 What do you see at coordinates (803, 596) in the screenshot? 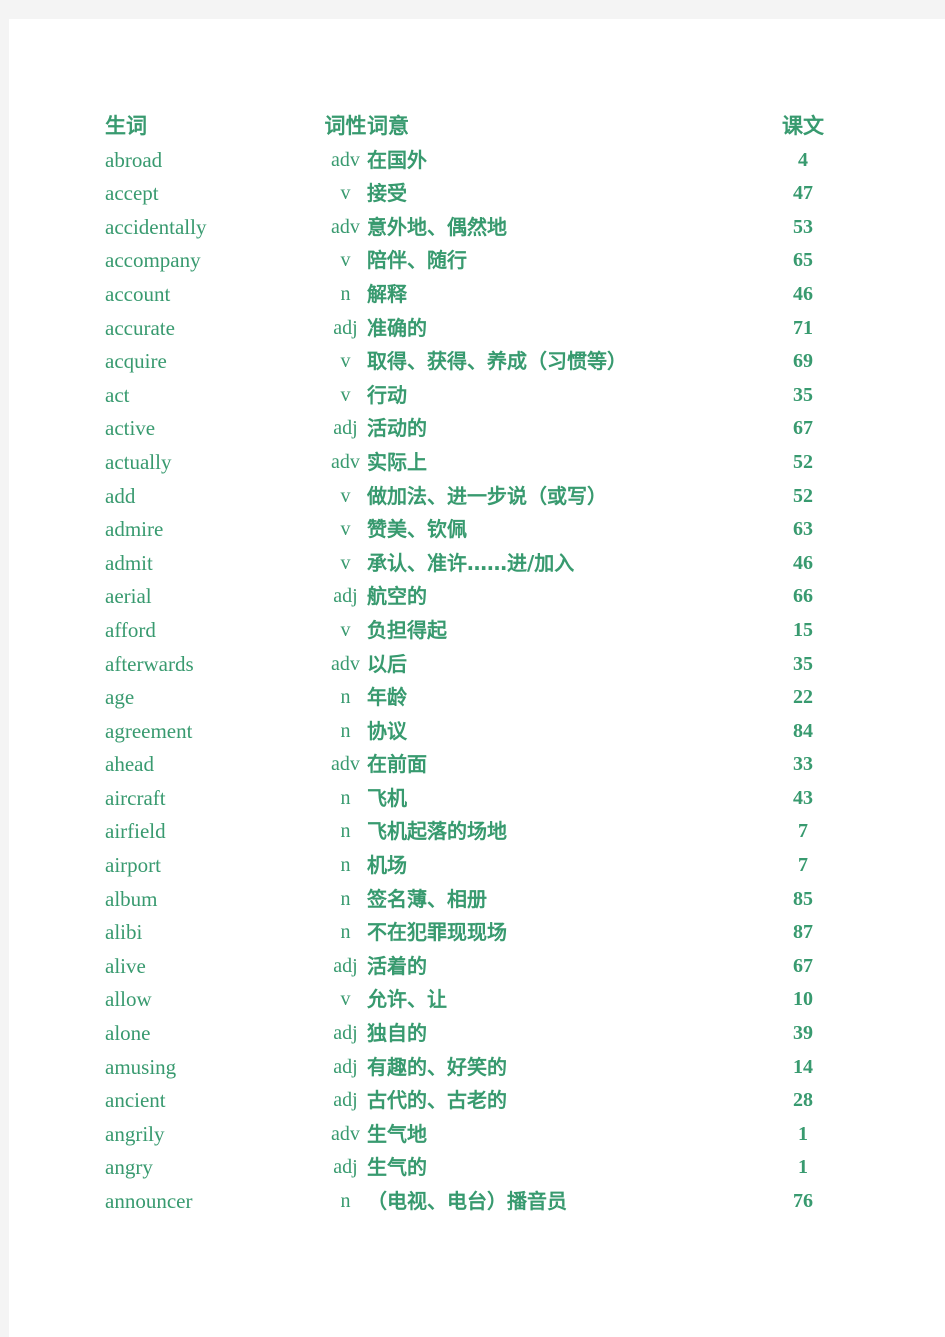
I see `cell-lesson: 66` at bounding box center [803, 596].